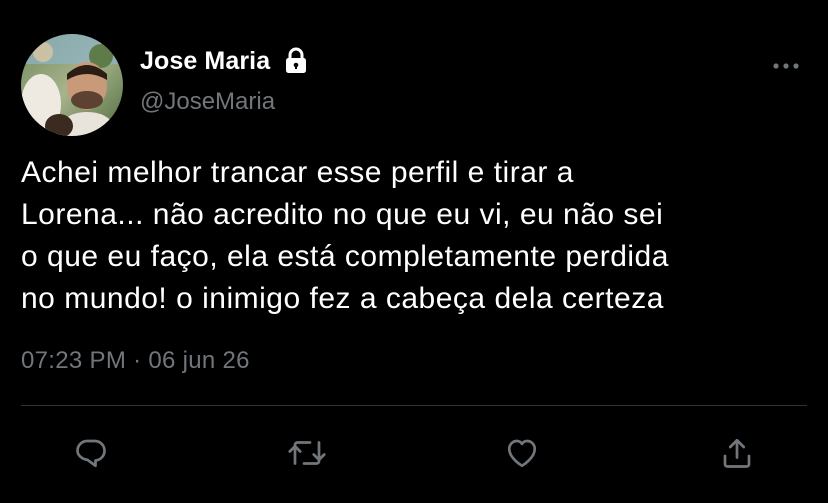 This screenshot has height=503, width=828. What do you see at coordinates (207, 102) in the screenshot?
I see `user-handle: @JoseMaria` at bounding box center [207, 102].